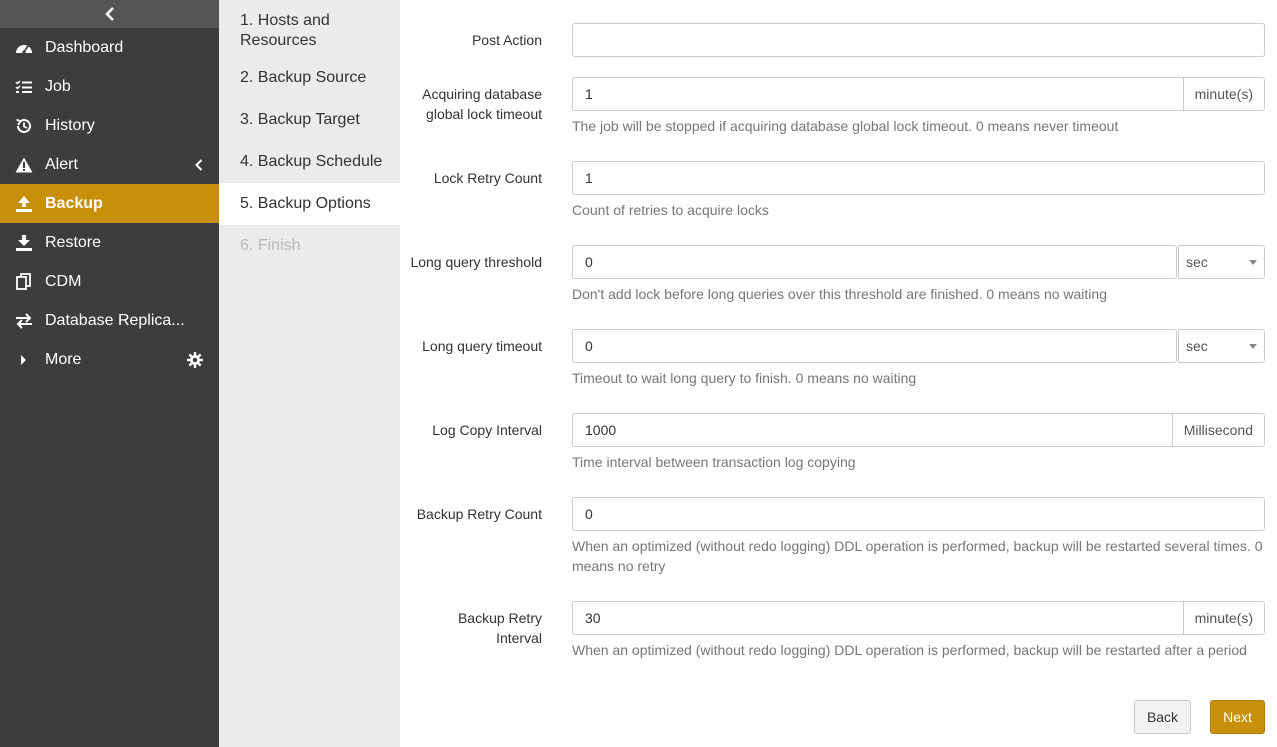 The image size is (1277, 747). Describe the element at coordinates (309, 78) in the screenshot. I see `step-backup-source: 2. Backup Source` at that location.